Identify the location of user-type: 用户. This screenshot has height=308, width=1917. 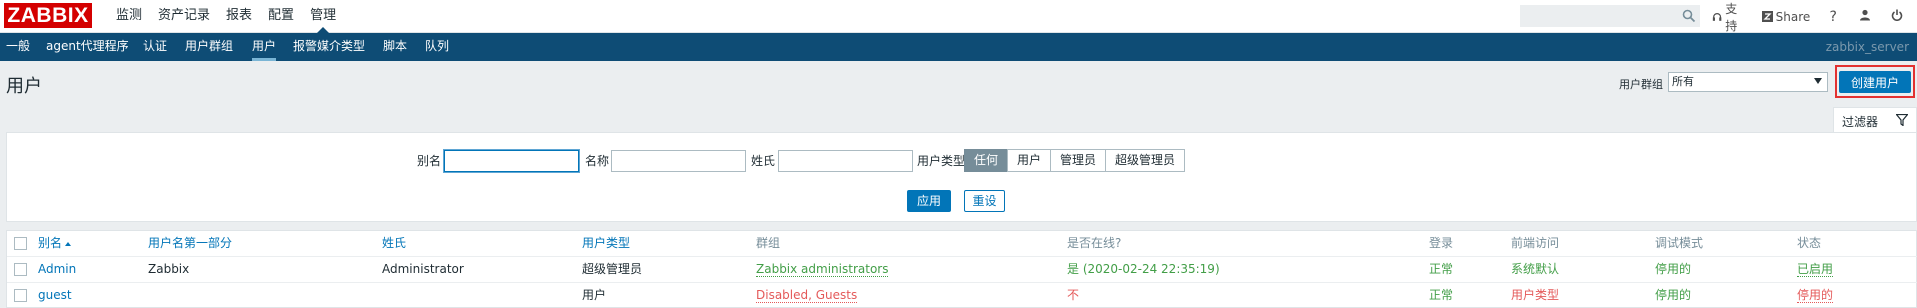
(594, 295).